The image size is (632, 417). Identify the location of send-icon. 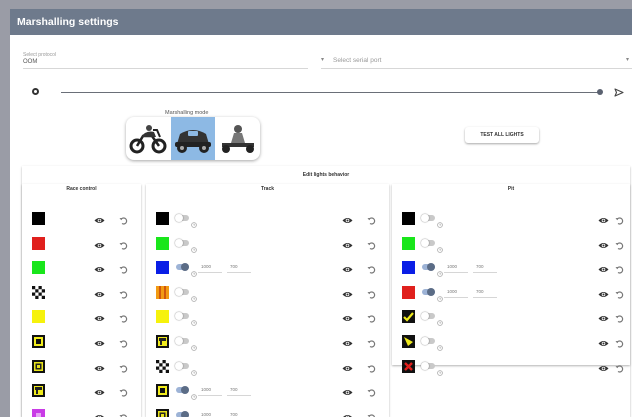
(619, 92).